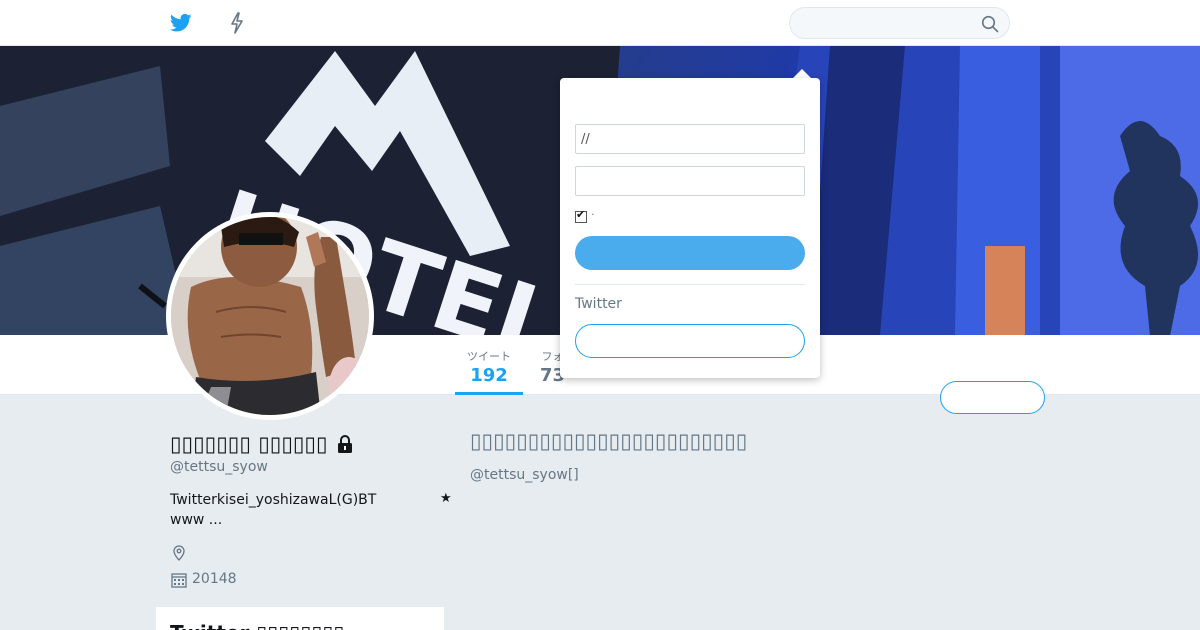  What do you see at coordinates (990, 24) in the screenshot?
I see `magnifier-icon` at bounding box center [990, 24].